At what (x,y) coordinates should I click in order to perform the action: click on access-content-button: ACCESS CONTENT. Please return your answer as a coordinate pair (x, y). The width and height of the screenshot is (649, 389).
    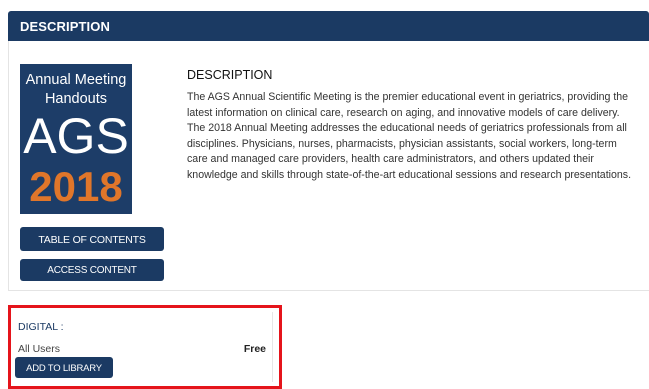
    Looking at the image, I should click on (92, 270).